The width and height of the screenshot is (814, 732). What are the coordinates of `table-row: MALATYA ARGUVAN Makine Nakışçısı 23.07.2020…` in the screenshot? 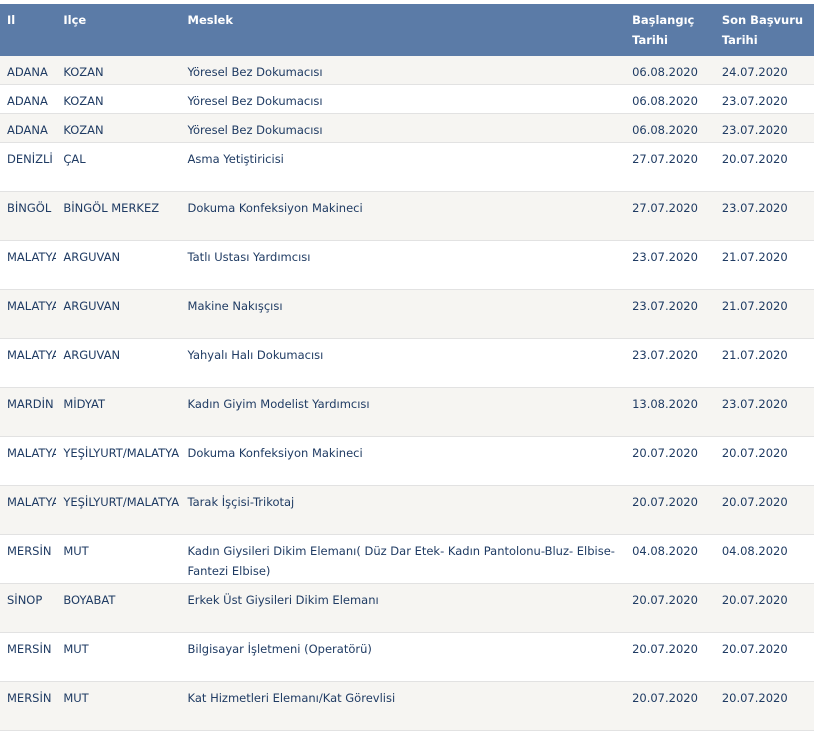 It's located at (407, 314).